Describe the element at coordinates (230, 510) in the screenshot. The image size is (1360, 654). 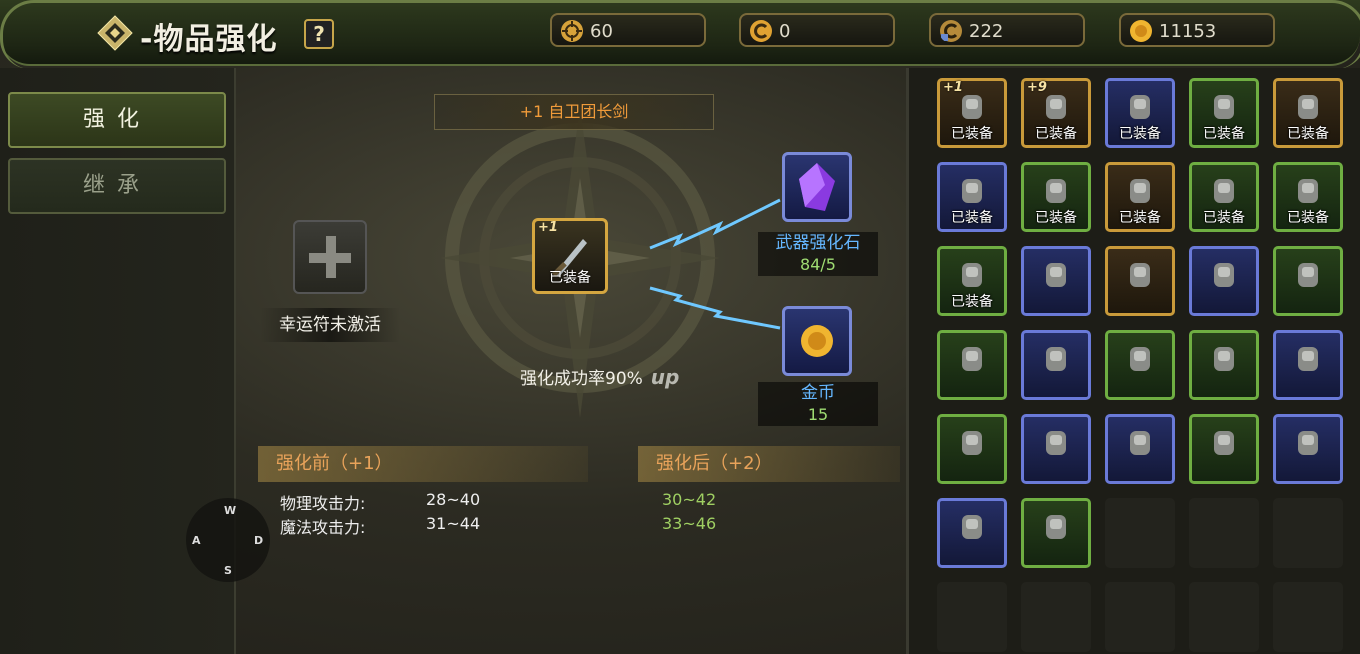
I see `dpad-up: W` at that location.